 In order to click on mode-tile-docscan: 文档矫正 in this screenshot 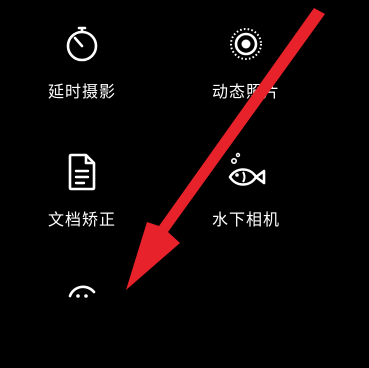, I will do `click(82, 195)`.